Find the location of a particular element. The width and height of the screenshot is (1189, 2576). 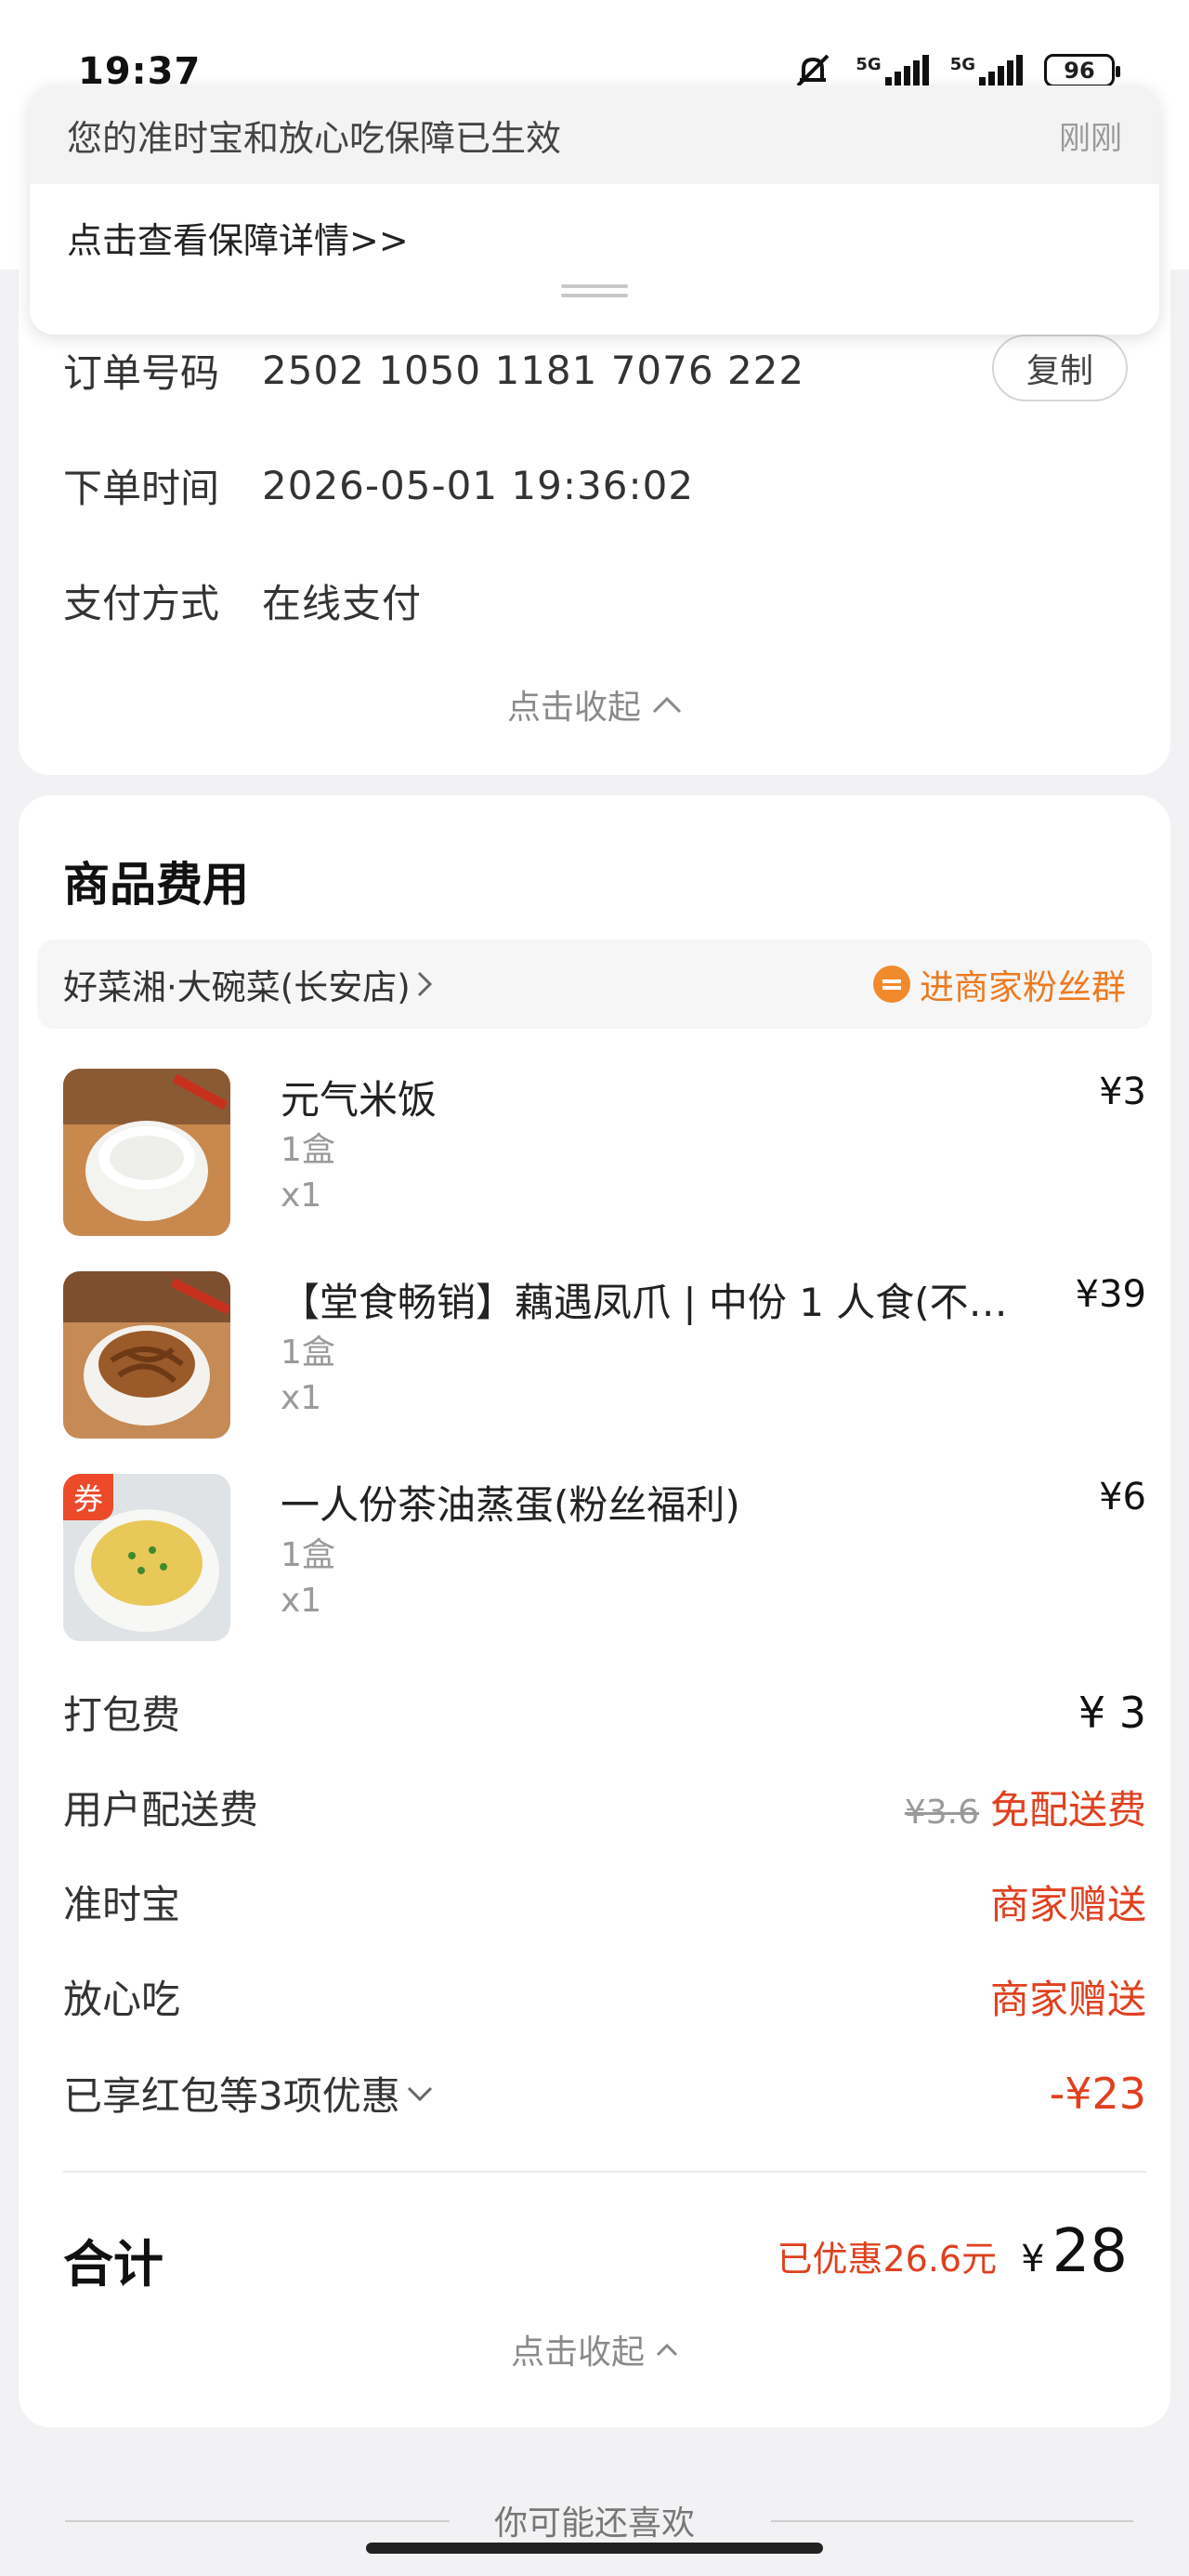

fee-collapse-toggle: 点击收起 is located at coordinates (594, 2349).